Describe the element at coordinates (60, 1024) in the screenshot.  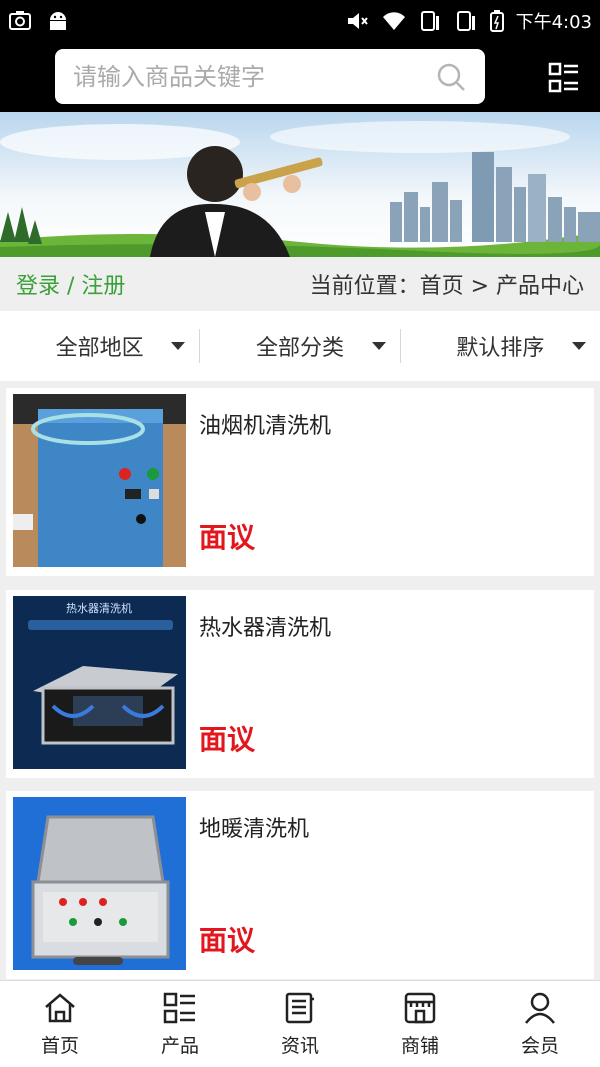
I see `nav-home: 首页` at that location.